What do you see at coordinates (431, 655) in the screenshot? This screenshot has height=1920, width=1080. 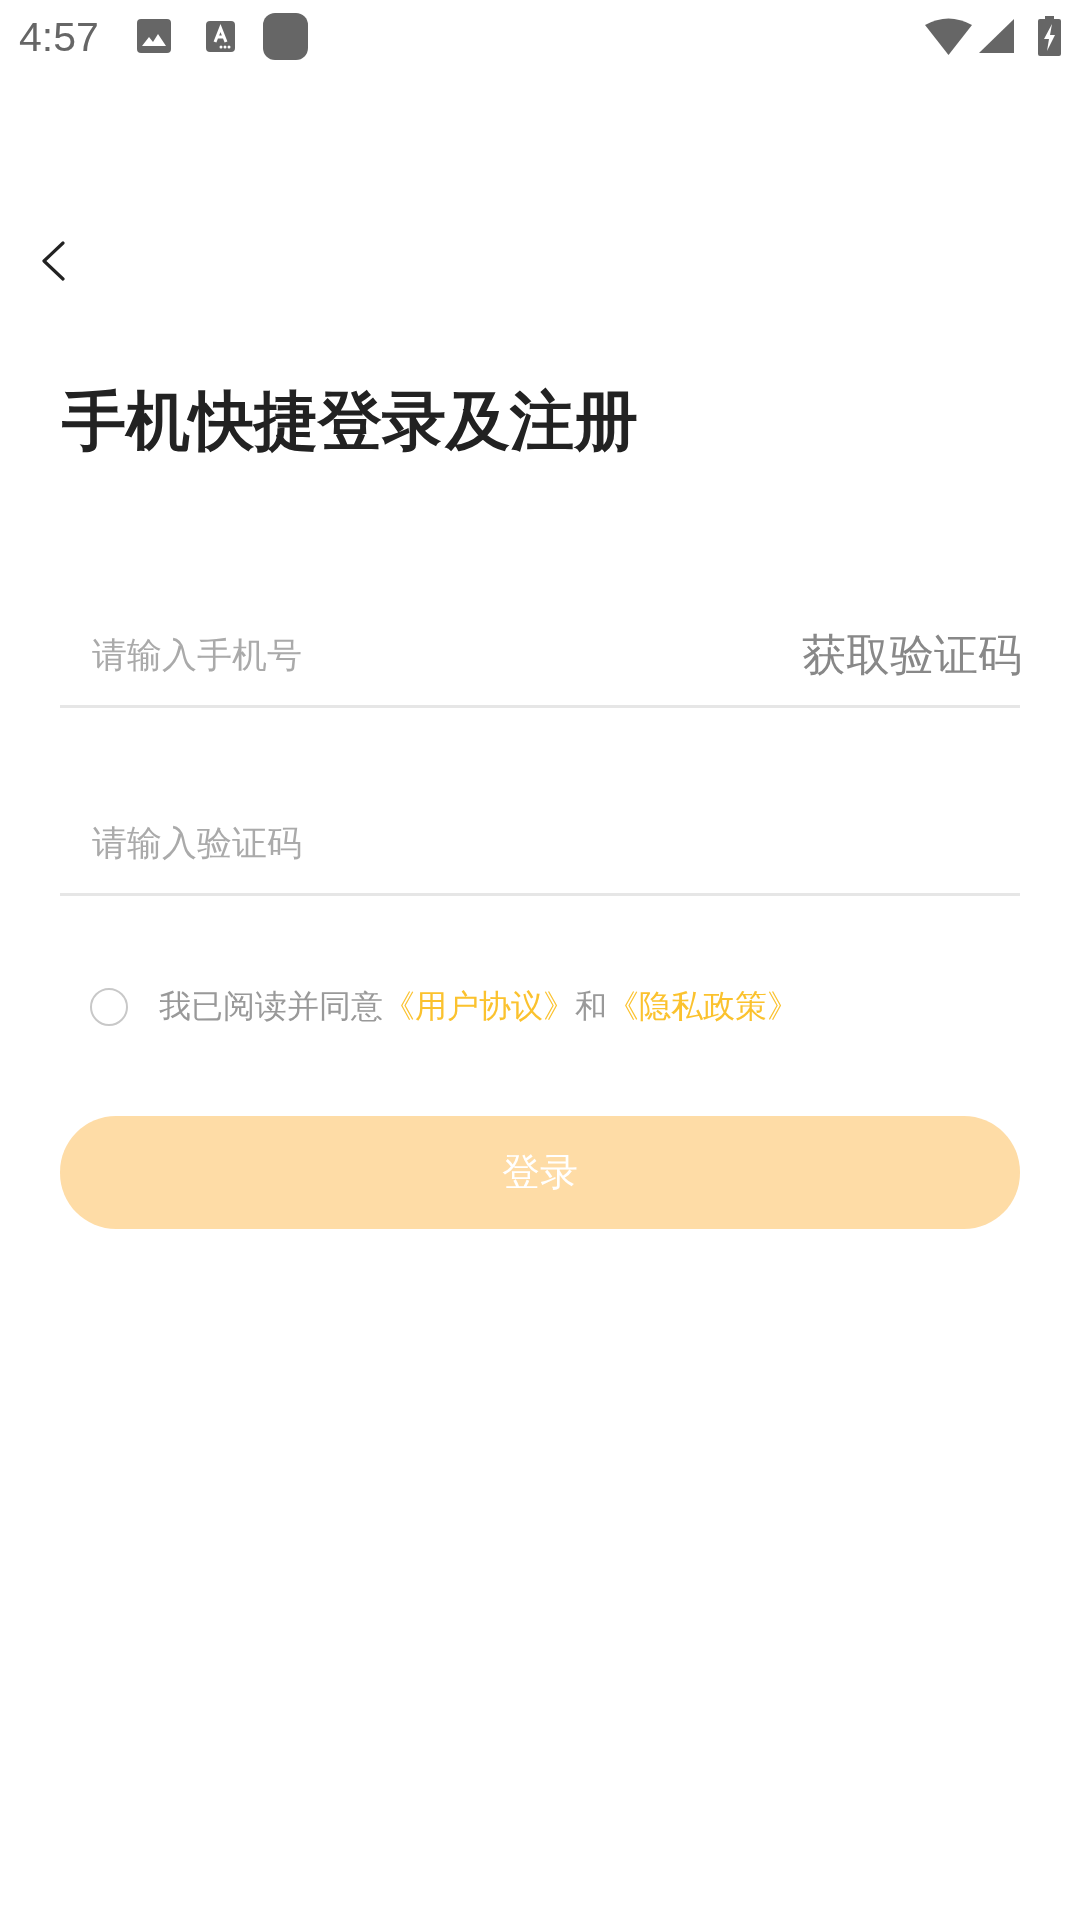 I see `phone-input-field: 请输入手机号` at bounding box center [431, 655].